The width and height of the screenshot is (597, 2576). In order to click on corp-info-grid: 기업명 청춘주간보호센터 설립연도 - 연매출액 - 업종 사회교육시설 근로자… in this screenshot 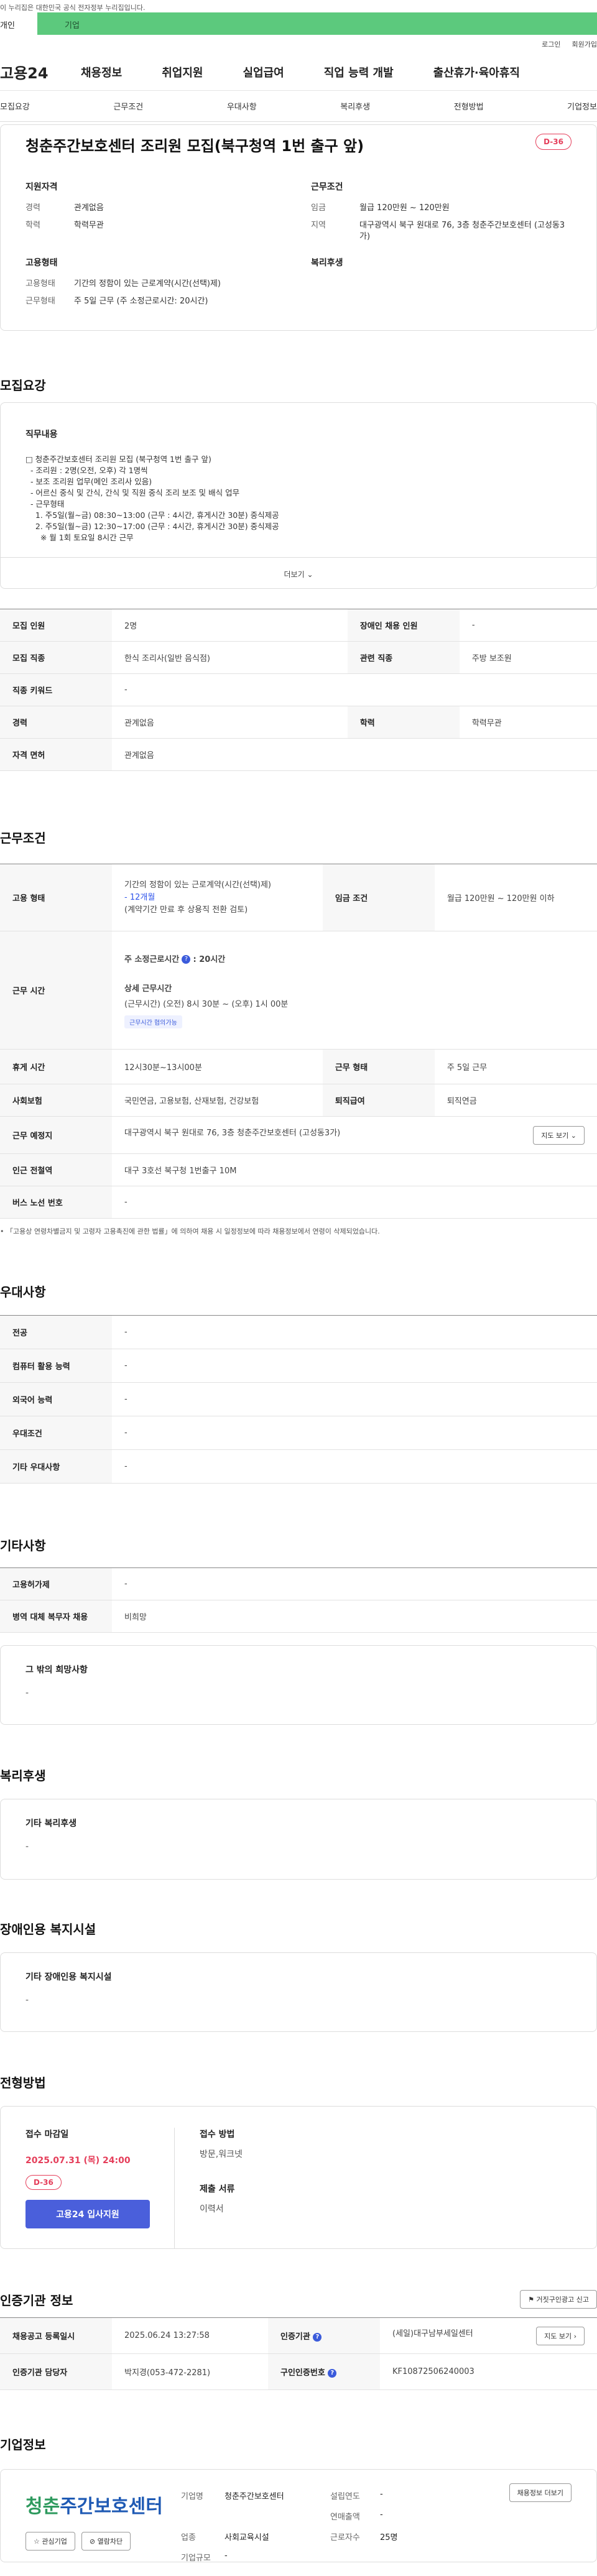, I will do `click(330, 2523)`.